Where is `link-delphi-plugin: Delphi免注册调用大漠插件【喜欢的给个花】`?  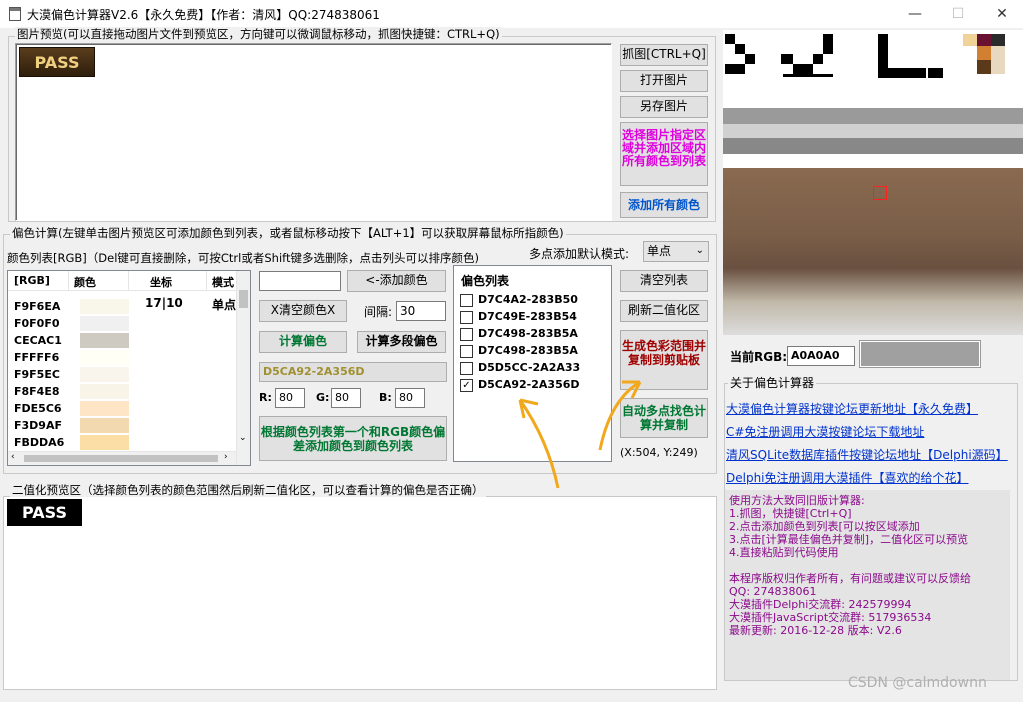 link-delphi-plugin: Delphi免注册调用大漠插件【喜欢的给个花】 is located at coordinates (847, 477).